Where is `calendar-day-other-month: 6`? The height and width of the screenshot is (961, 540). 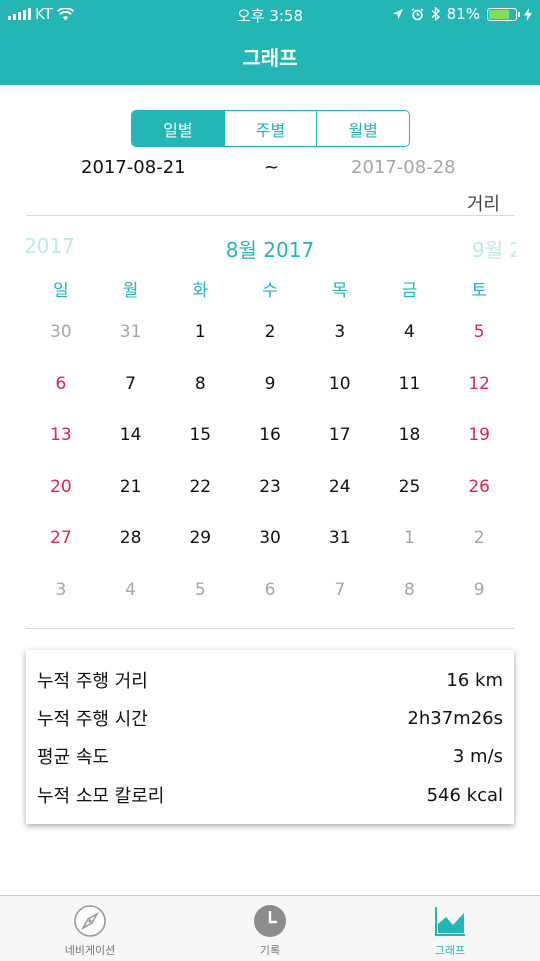
calendar-day-other-month: 6 is located at coordinates (270, 595).